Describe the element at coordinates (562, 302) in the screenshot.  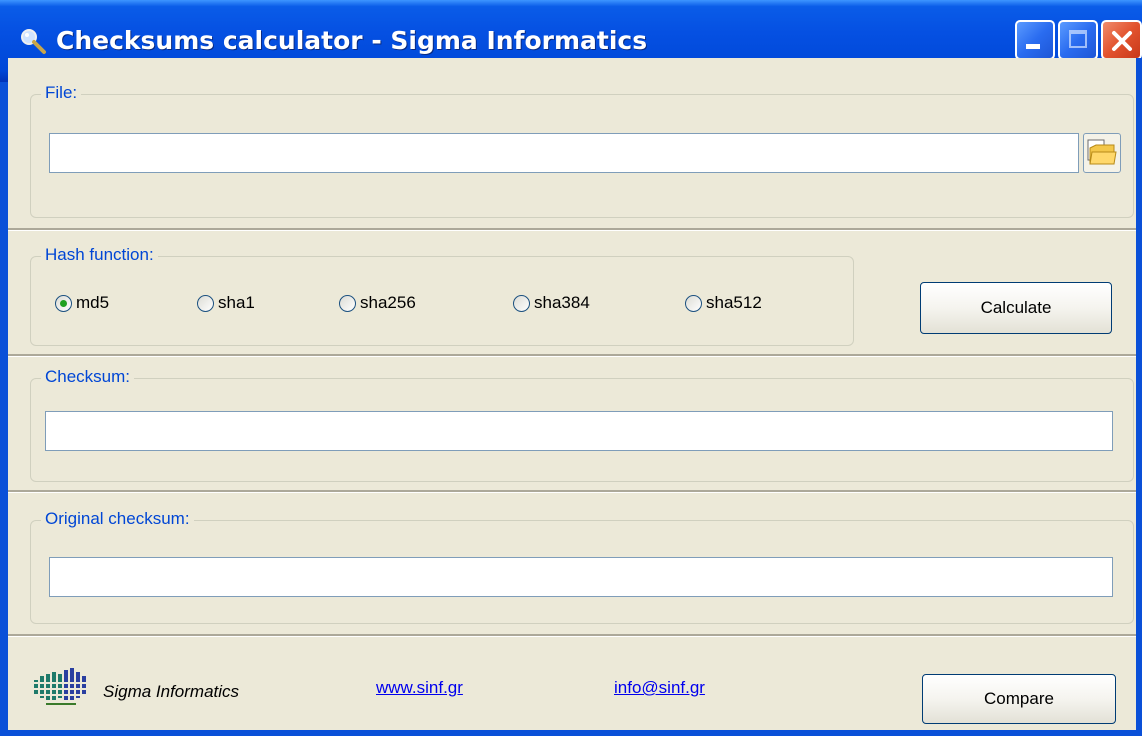
I see `radio-label: sha384` at that location.